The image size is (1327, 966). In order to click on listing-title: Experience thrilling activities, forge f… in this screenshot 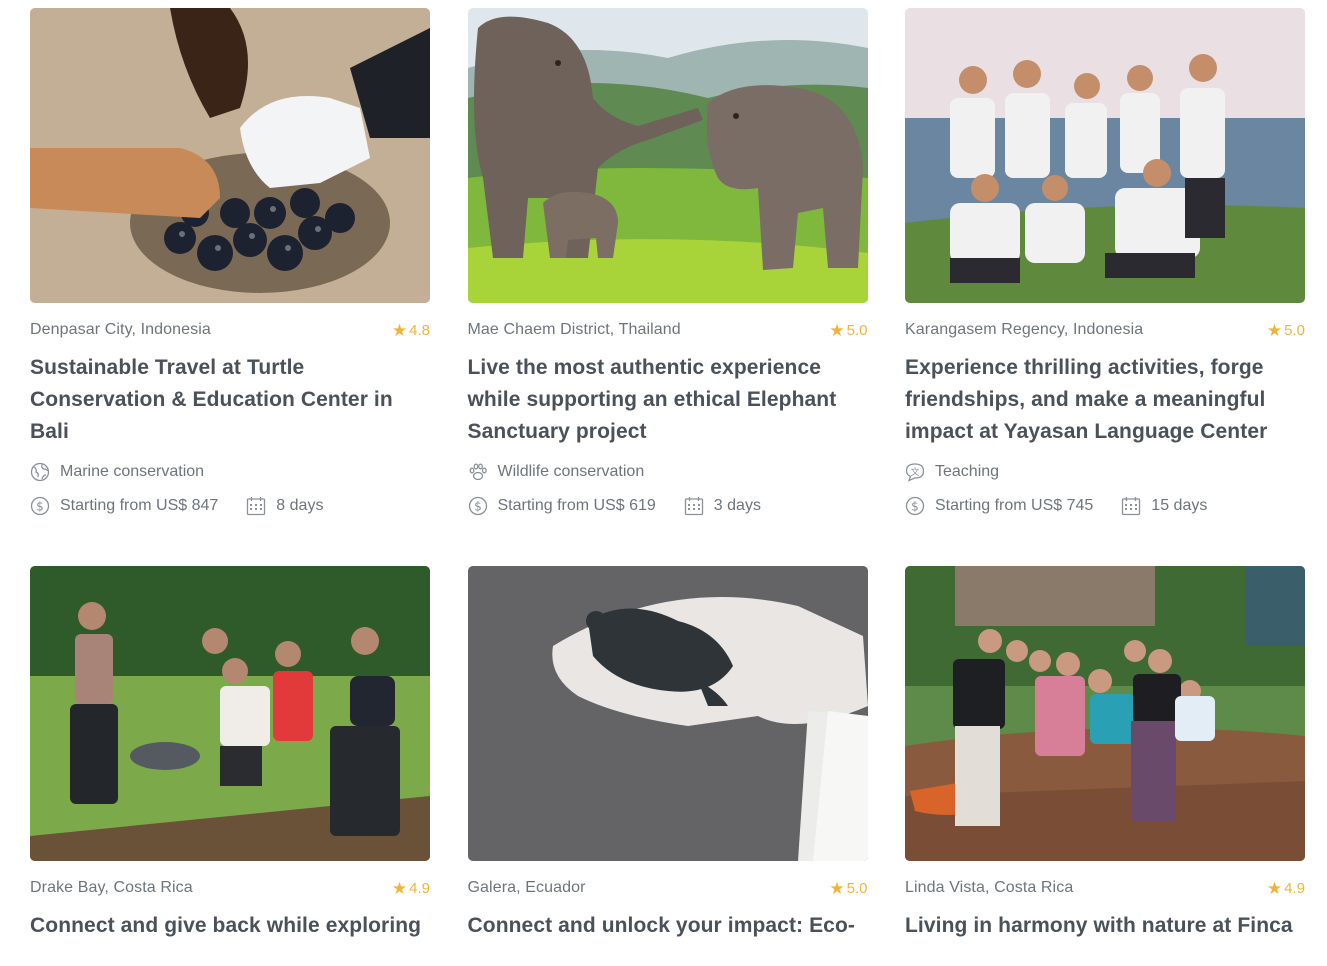, I will do `click(1105, 400)`.